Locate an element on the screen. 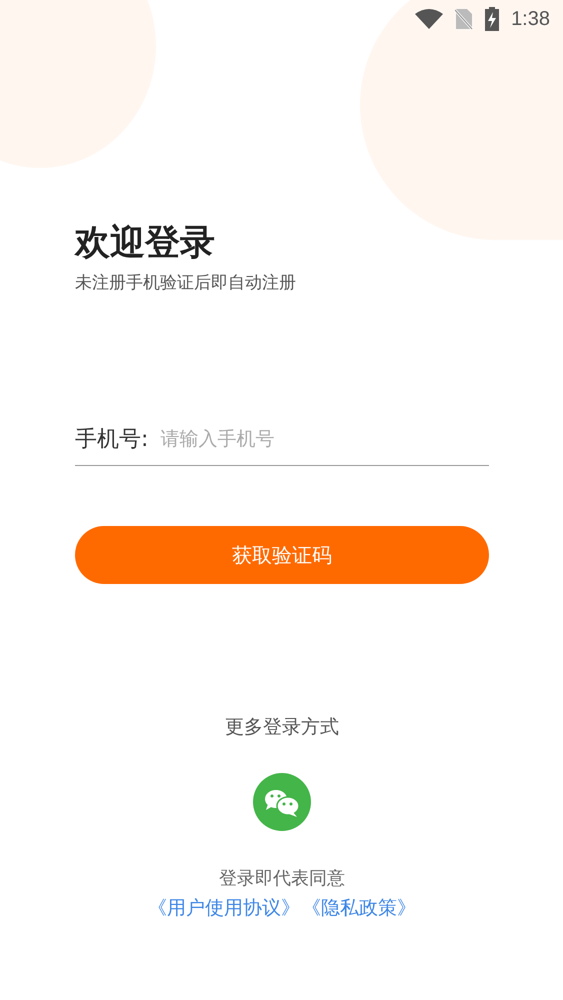 Image resolution: width=563 pixels, height=1000 pixels. agreement-link: 《隐私政策》 is located at coordinates (359, 908).